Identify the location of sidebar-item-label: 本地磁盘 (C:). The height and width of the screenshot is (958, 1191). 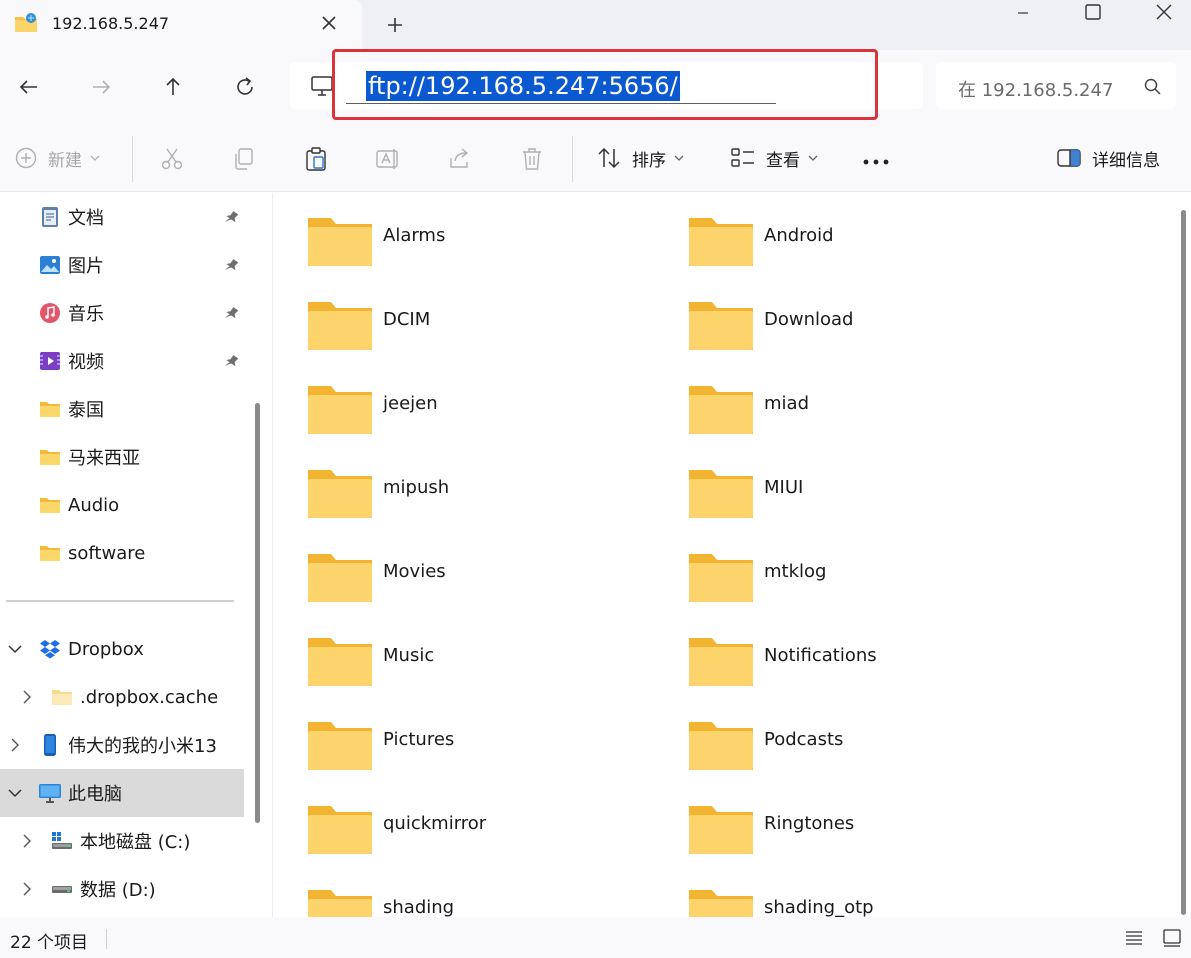
(135, 842).